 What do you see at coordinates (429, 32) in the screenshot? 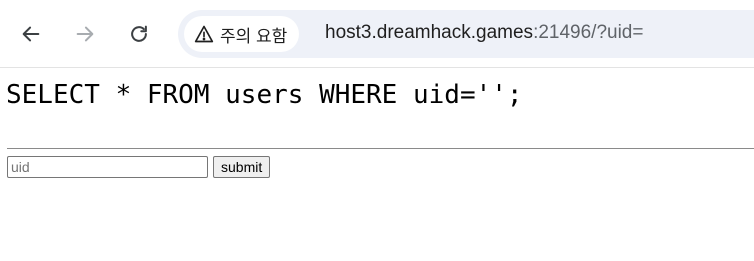
I see `url-host: host3.dreamhack.games` at bounding box center [429, 32].